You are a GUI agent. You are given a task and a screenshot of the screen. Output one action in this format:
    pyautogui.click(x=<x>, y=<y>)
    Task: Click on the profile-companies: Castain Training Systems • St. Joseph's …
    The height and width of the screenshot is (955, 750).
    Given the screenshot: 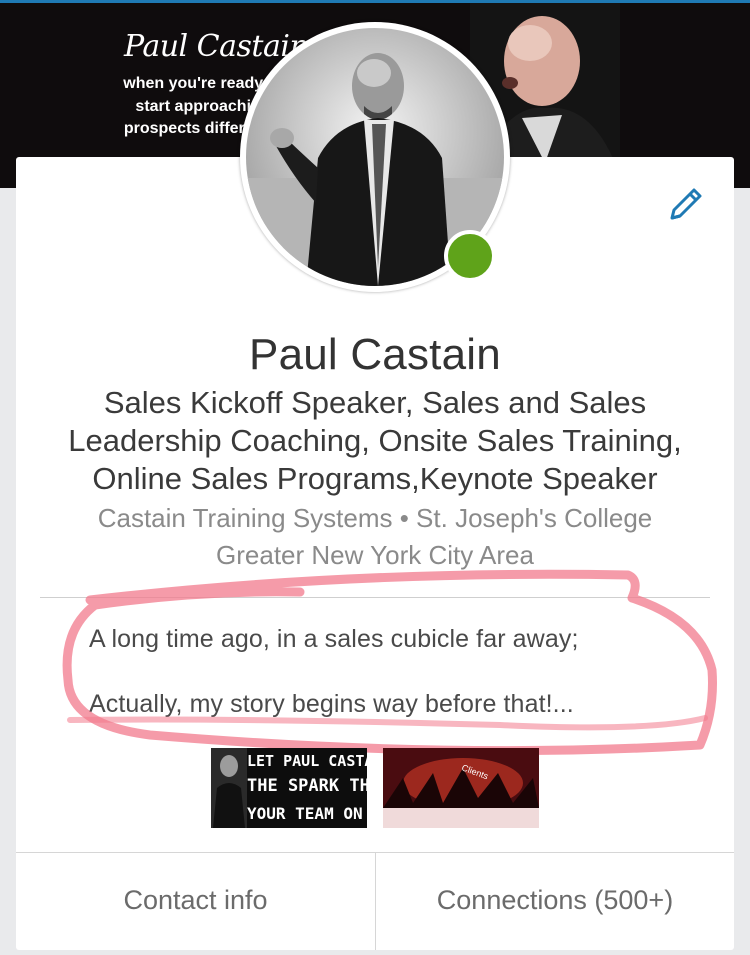 What is the action you would take?
    pyautogui.click(x=375, y=518)
    